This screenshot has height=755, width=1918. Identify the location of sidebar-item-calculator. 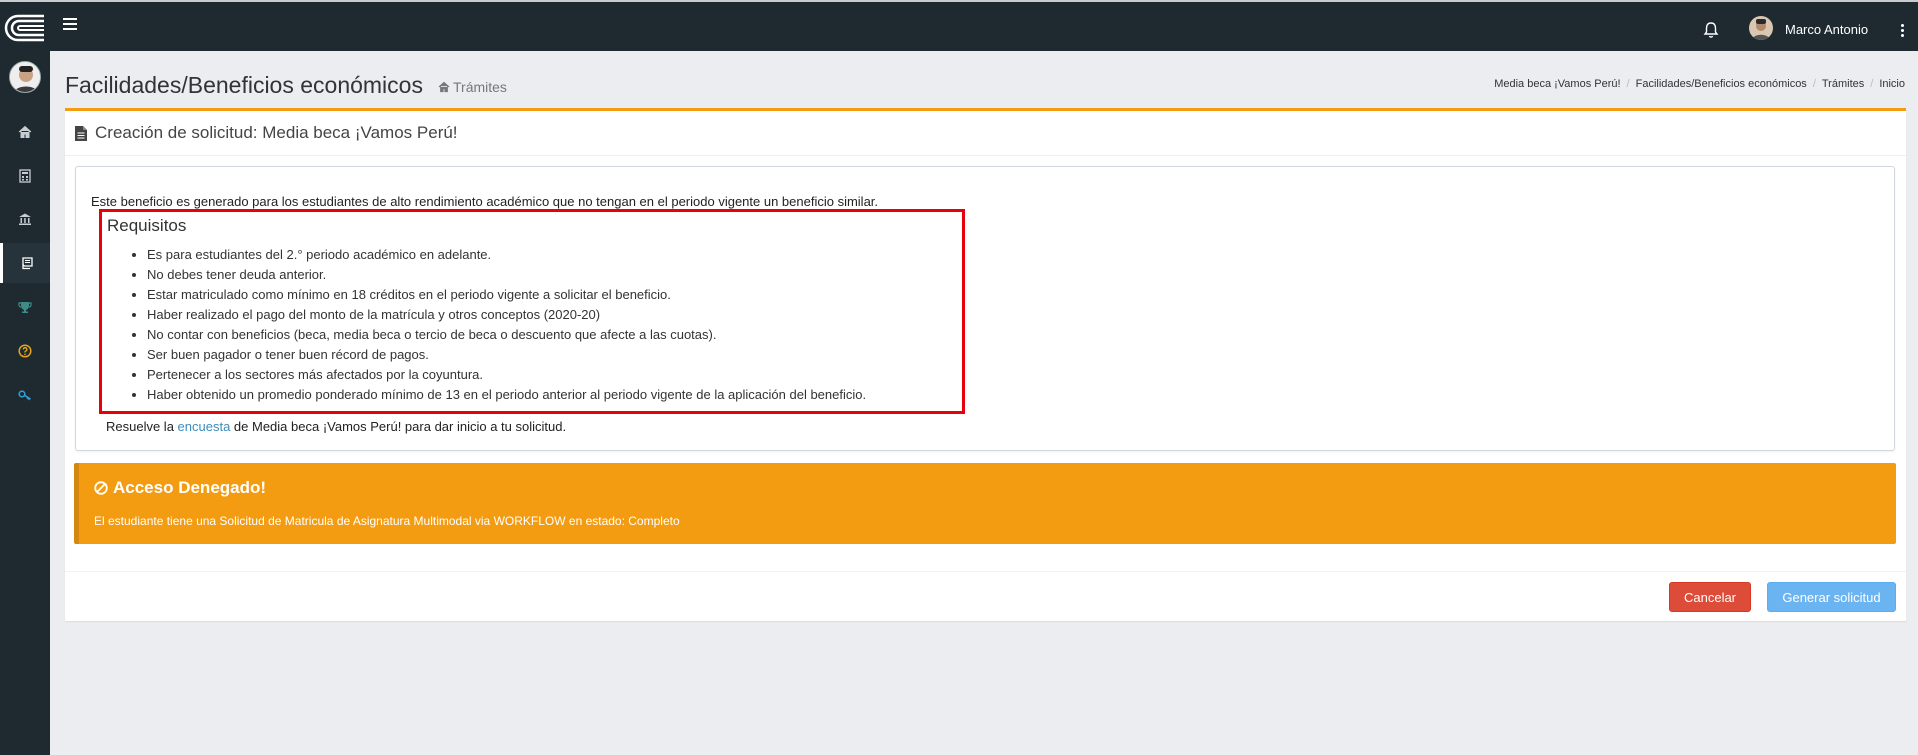
(25, 176).